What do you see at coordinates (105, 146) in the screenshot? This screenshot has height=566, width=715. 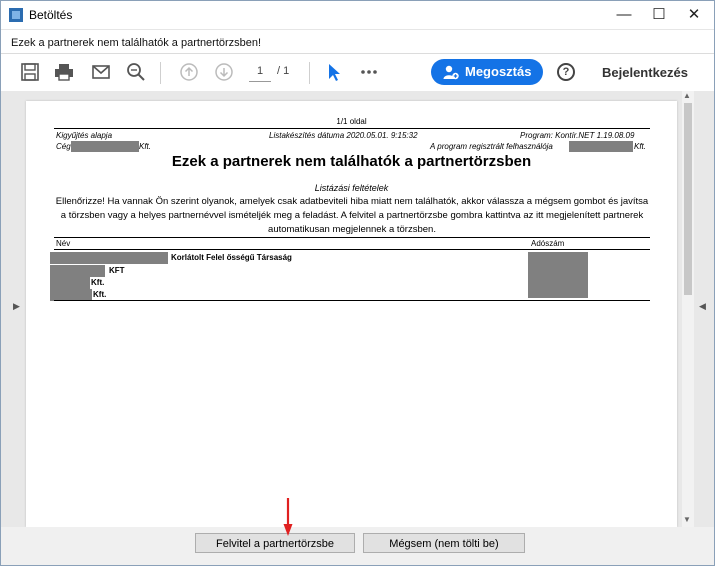 I see `redacted-company` at bounding box center [105, 146].